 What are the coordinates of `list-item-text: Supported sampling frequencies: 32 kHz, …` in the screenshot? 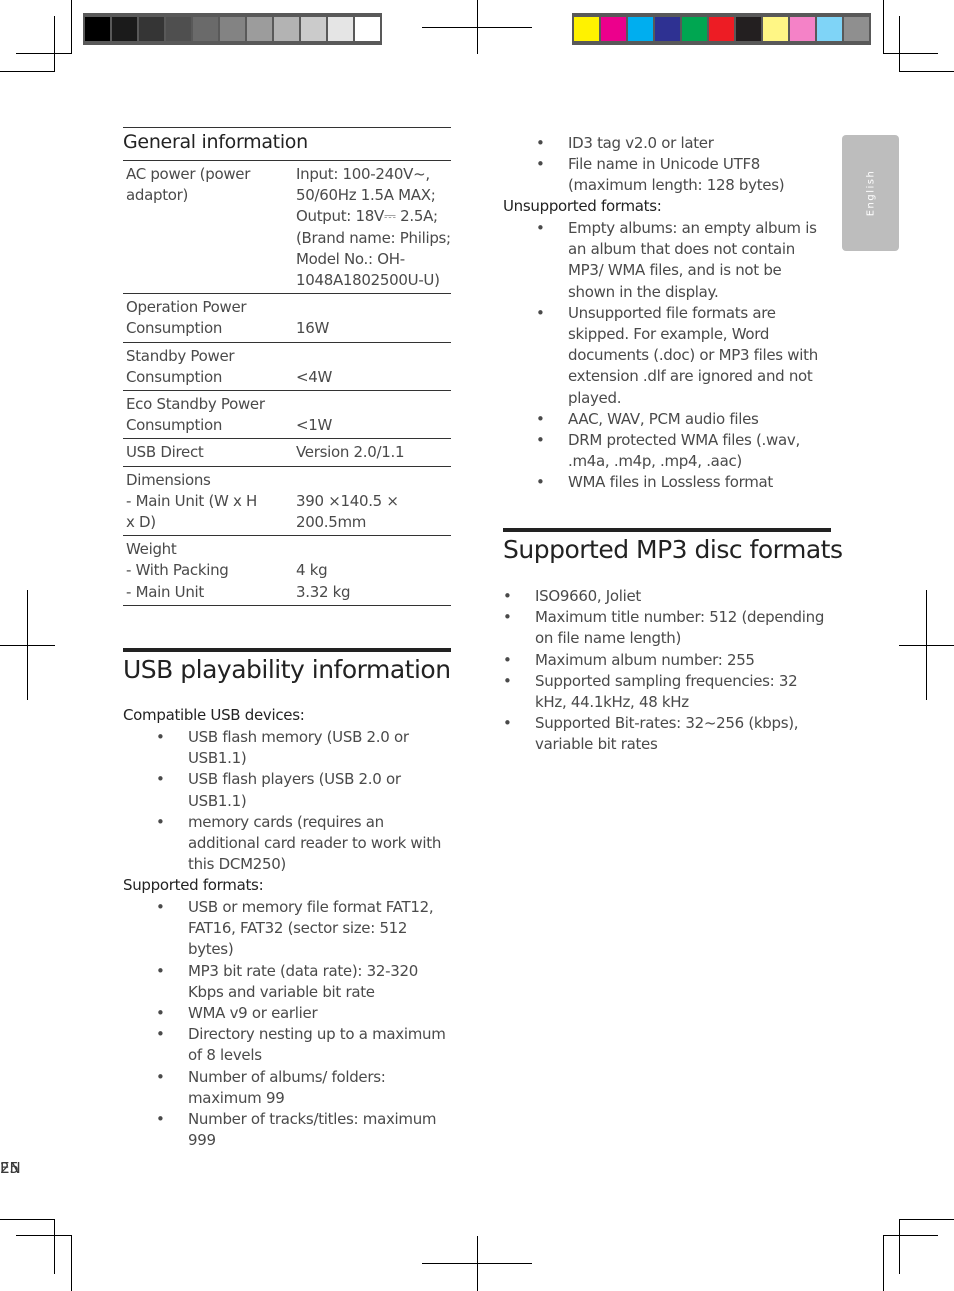 It's located at (666, 691).